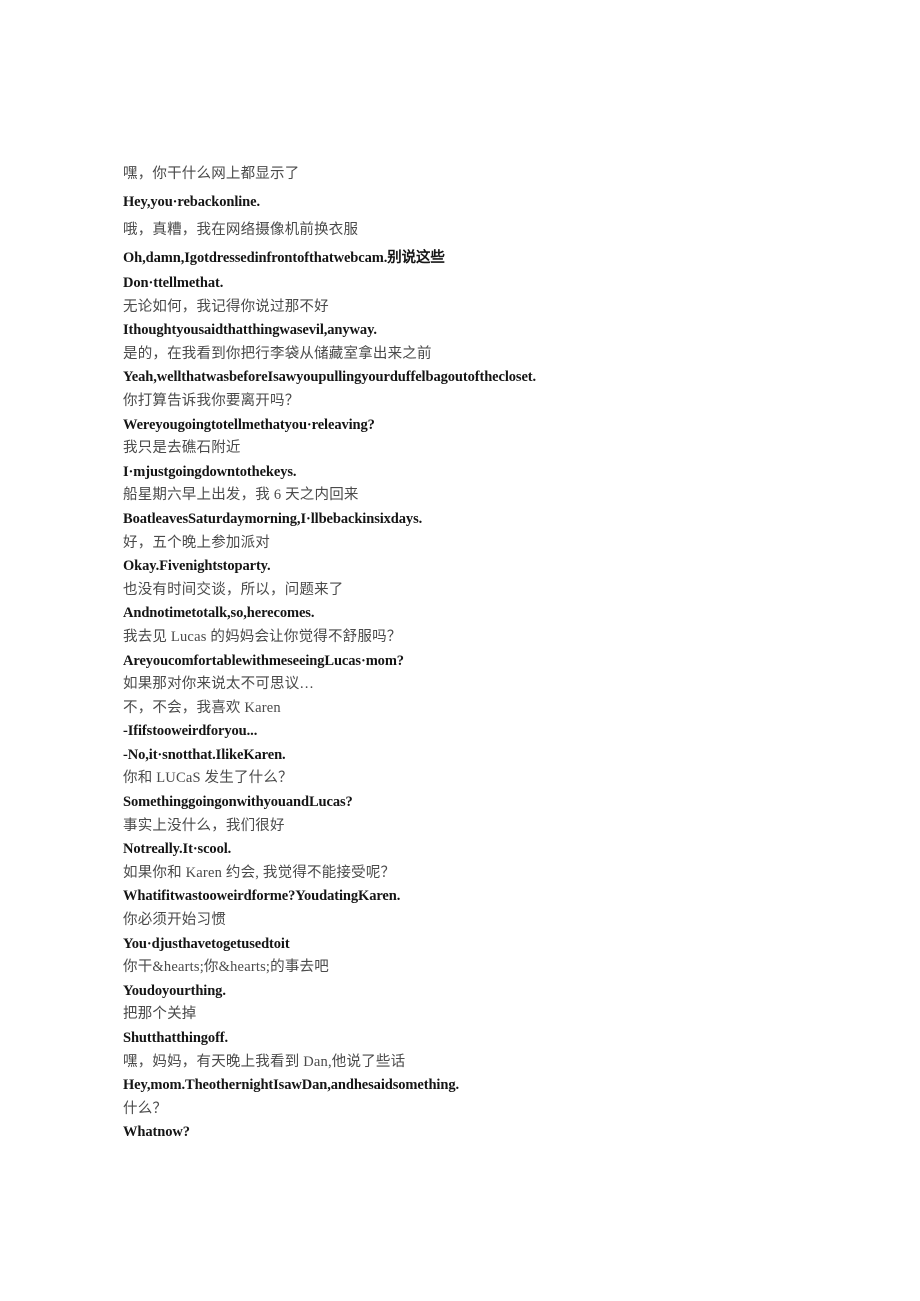 This screenshot has height=1301, width=920. What do you see at coordinates (145, 1108) in the screenshot?
I see `transcript-line: 什么？` at bounding box center [145, 1108].